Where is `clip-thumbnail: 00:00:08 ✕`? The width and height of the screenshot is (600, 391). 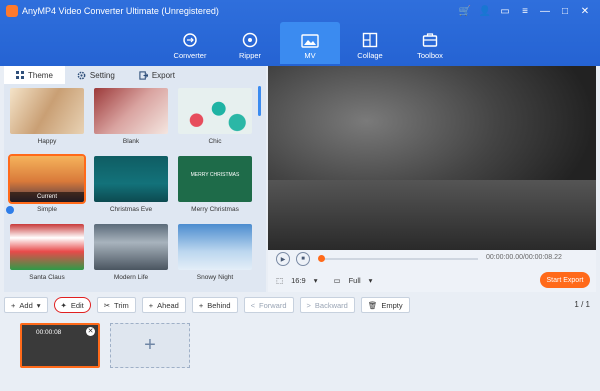
clip-thumbnail: 00:00:08 ✕ is located at coordinates (60, 345).